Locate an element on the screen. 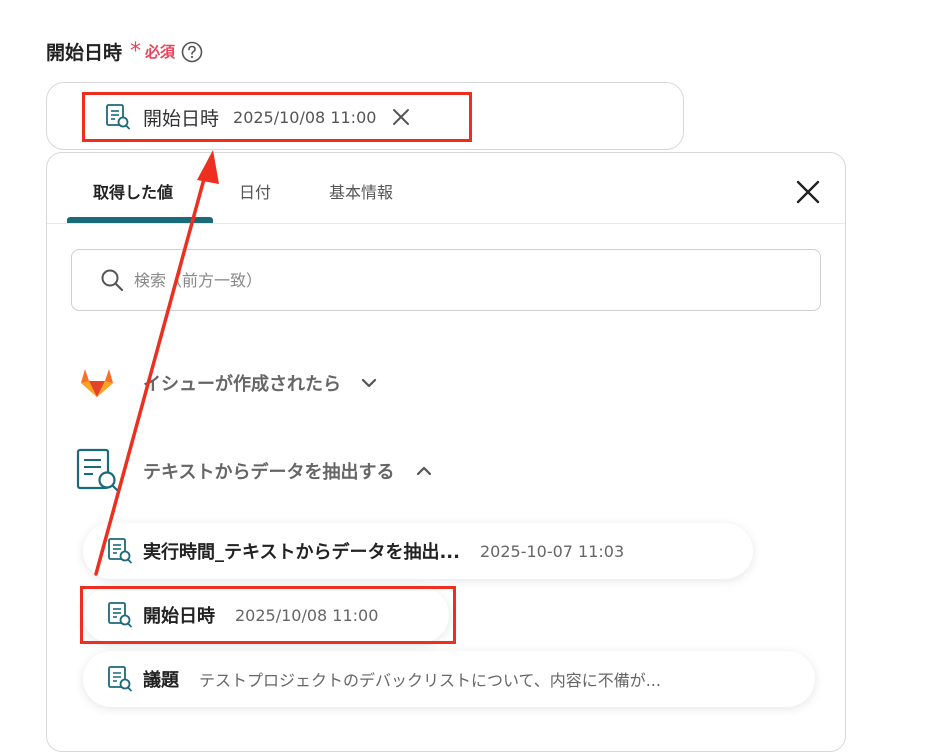  search-box is located at coordinates (446, 280).